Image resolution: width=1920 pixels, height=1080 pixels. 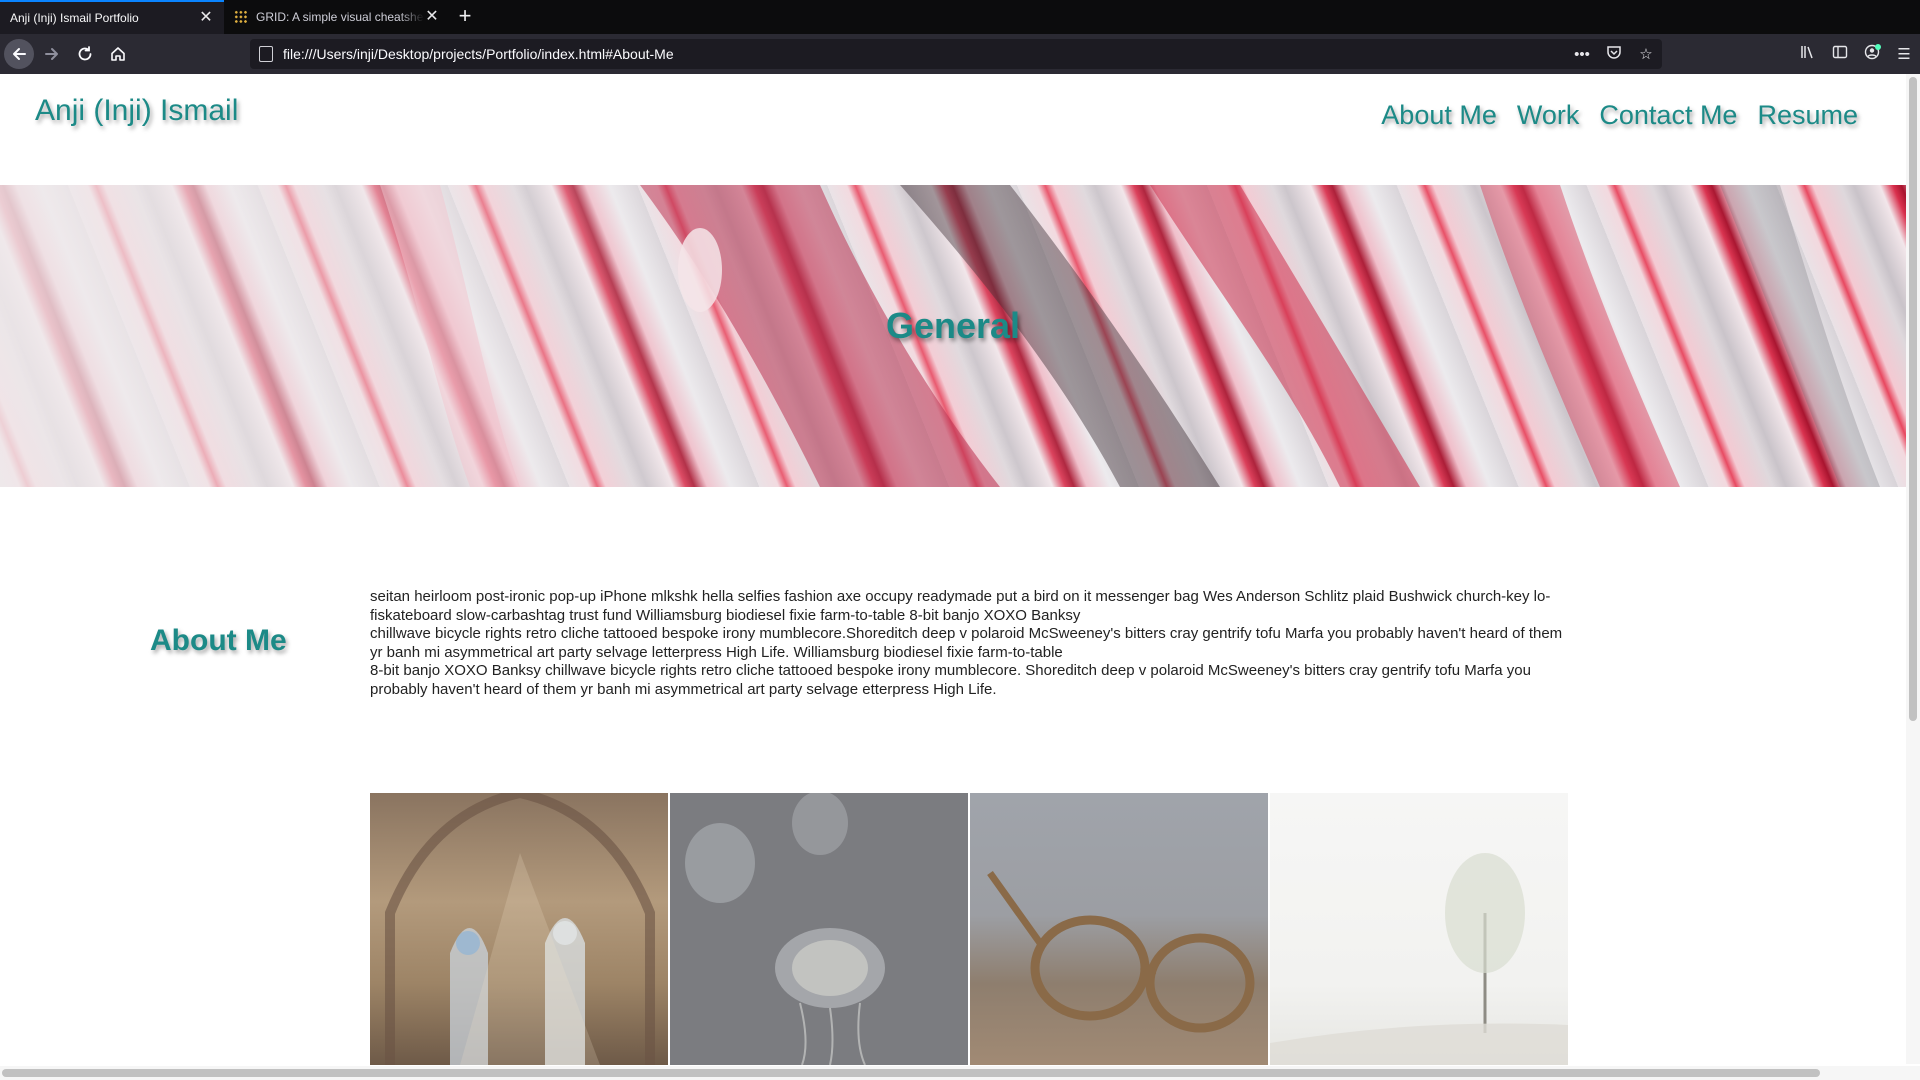 I want to click on lone-tree-photo, so click(x=1419, y=929).